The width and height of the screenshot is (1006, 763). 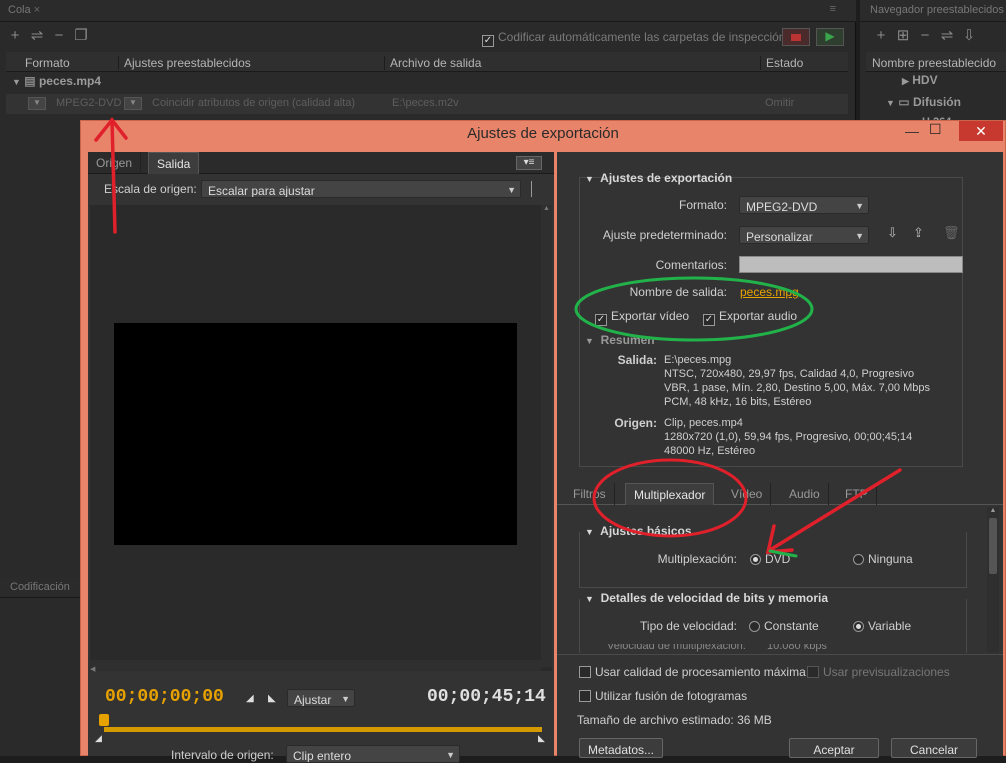 I want to click on mux-dvd-option: DVD, so click(x=770, y=559).